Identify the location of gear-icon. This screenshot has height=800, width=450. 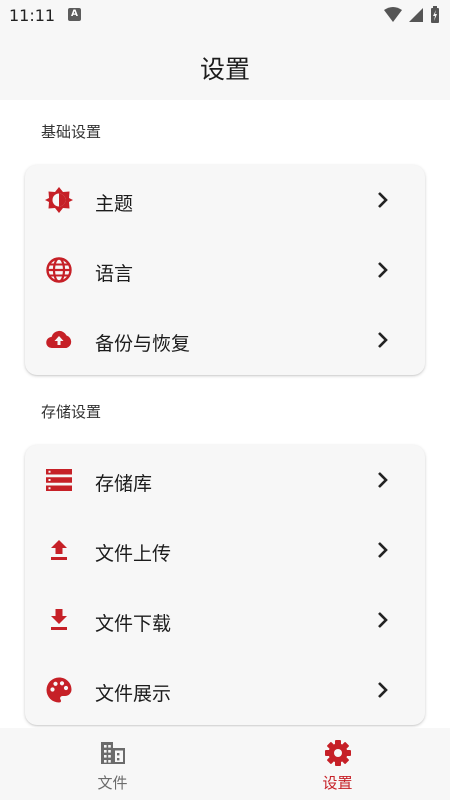
(338, 753).